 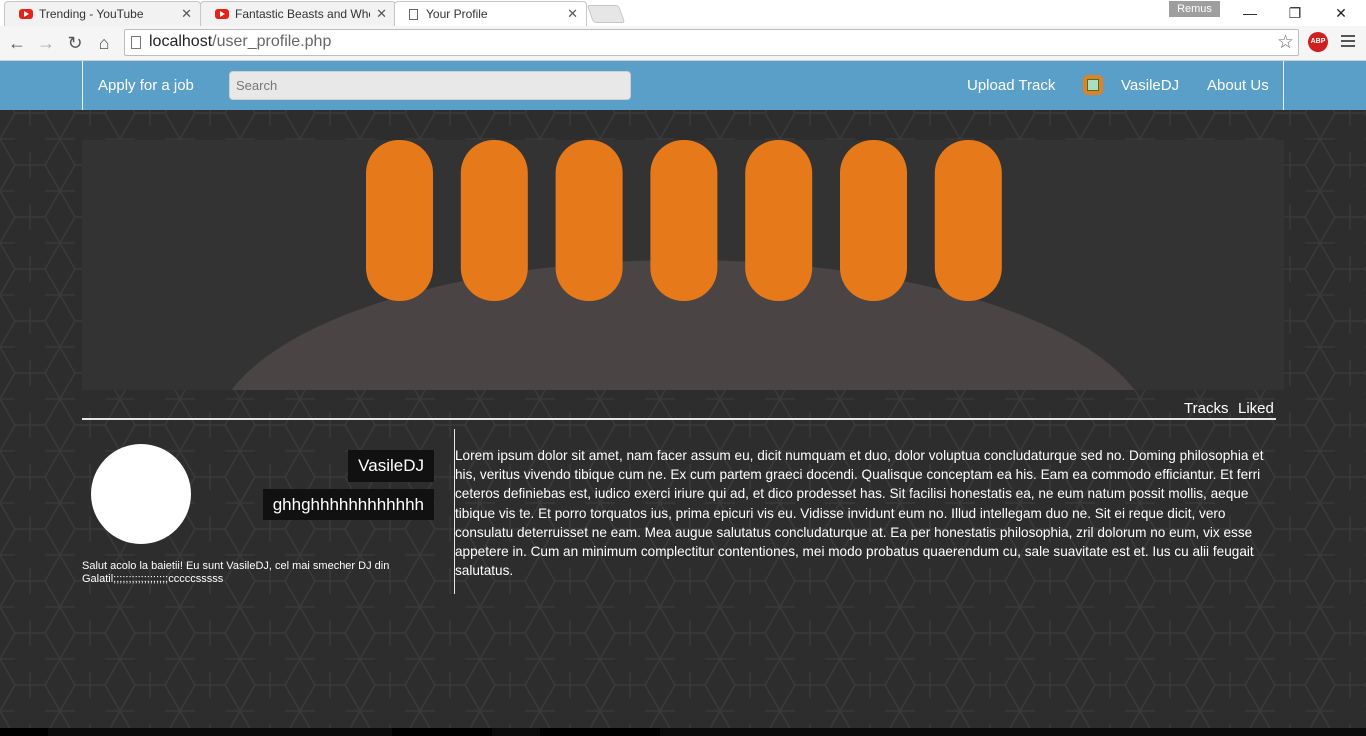 I want to click on tab-trending-youtube: Trending - YouTube ✕, so click(x=102, y=13).